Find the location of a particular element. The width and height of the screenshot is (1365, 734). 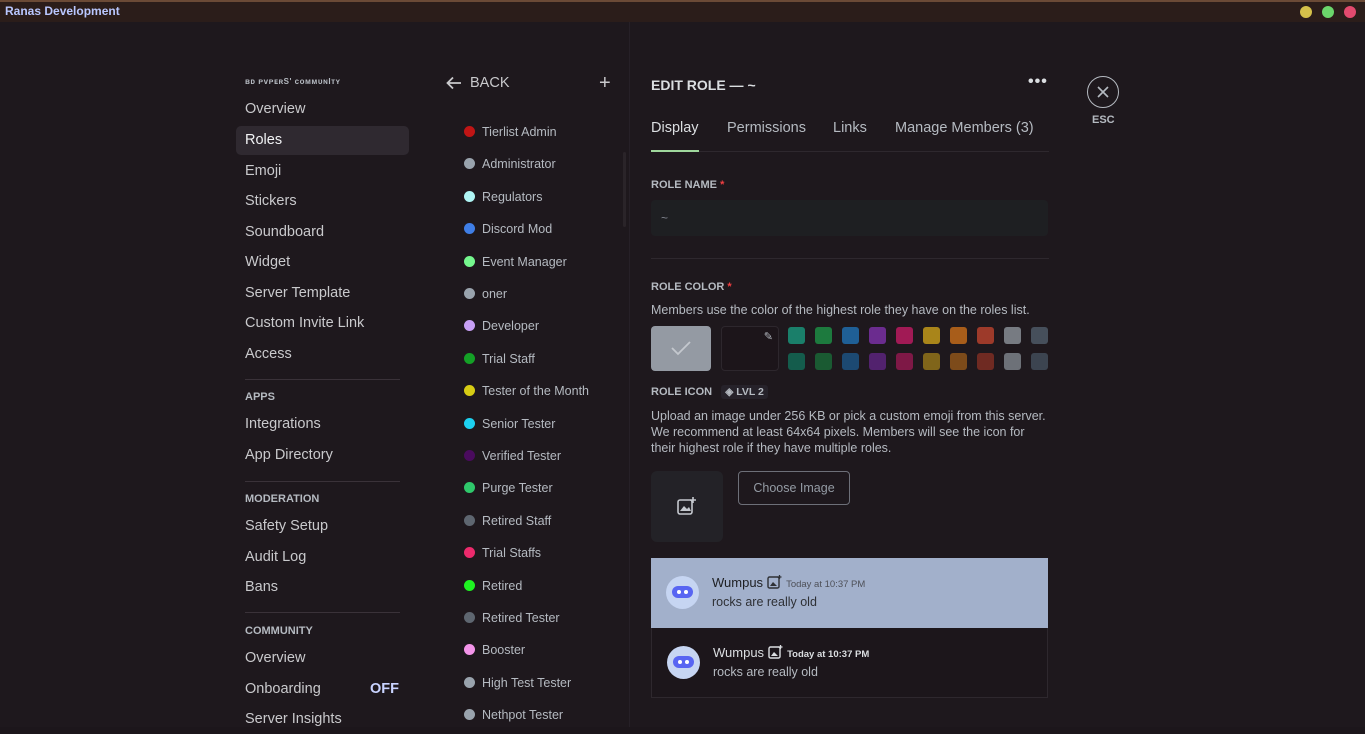

role-list-item: Tester of the Month is located at coordinates (526, 393).